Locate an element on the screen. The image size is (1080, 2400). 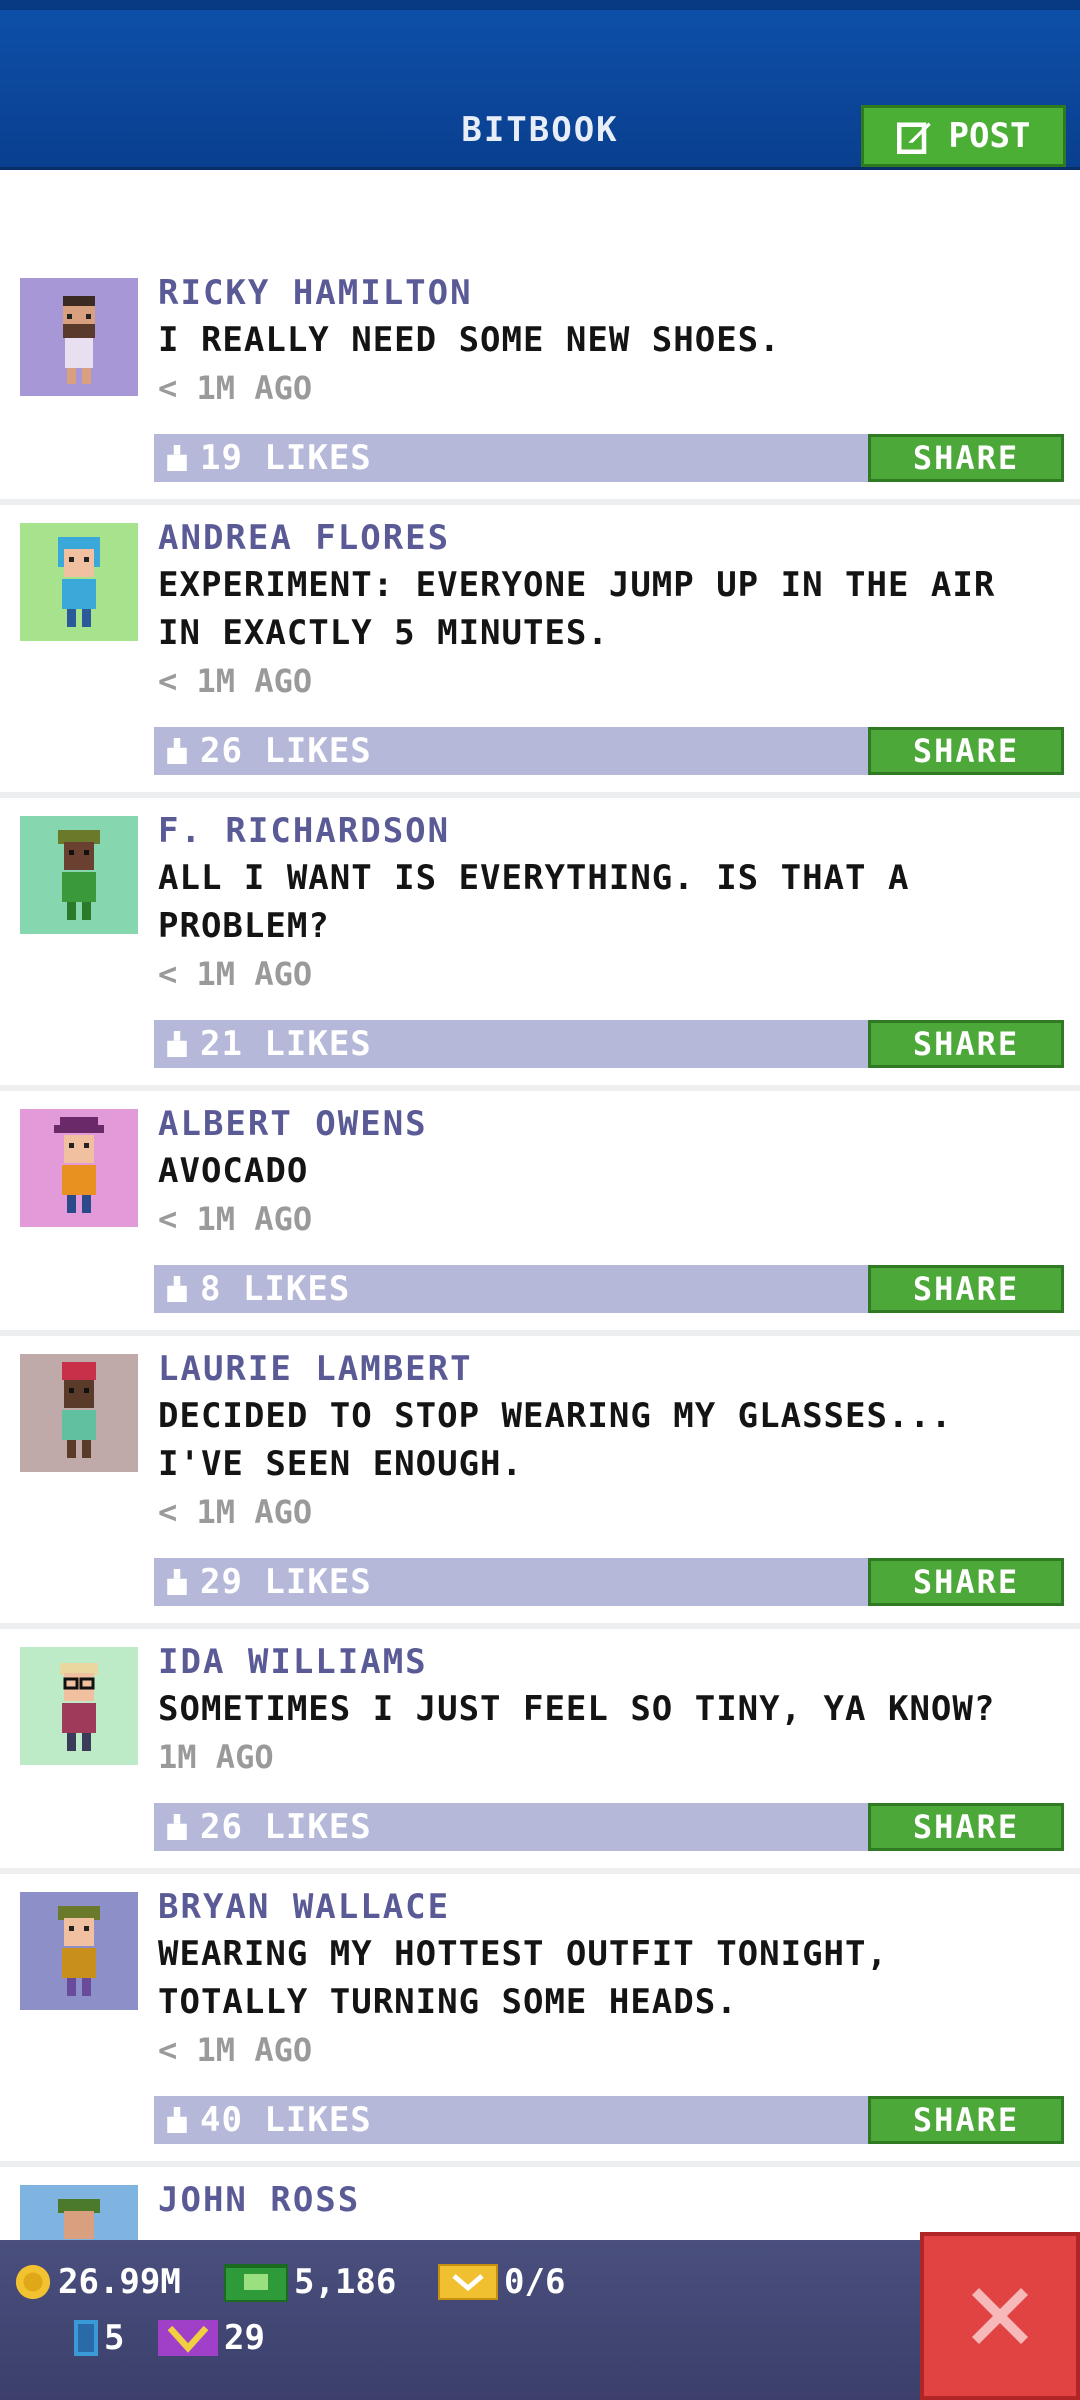
close-button is located at coordinates (1000, 2316).